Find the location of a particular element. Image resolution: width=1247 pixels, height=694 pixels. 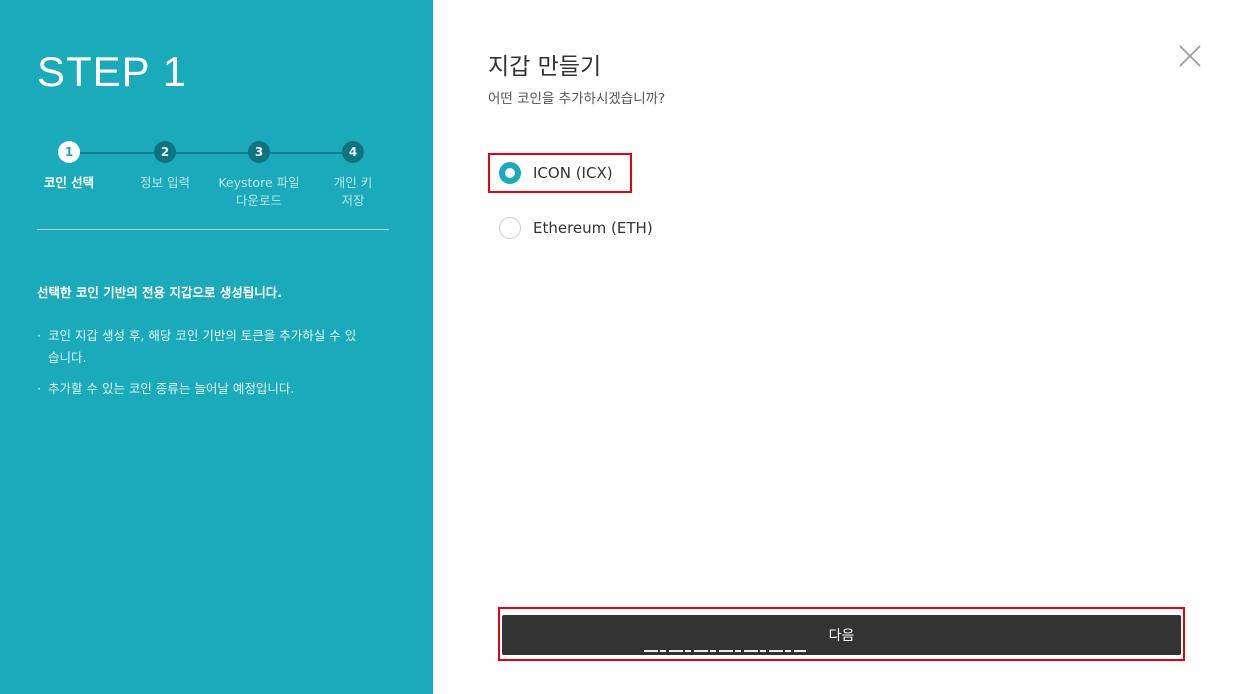

option-eth-label: Ethereum (ETH) is located at coordinates (593, 228).